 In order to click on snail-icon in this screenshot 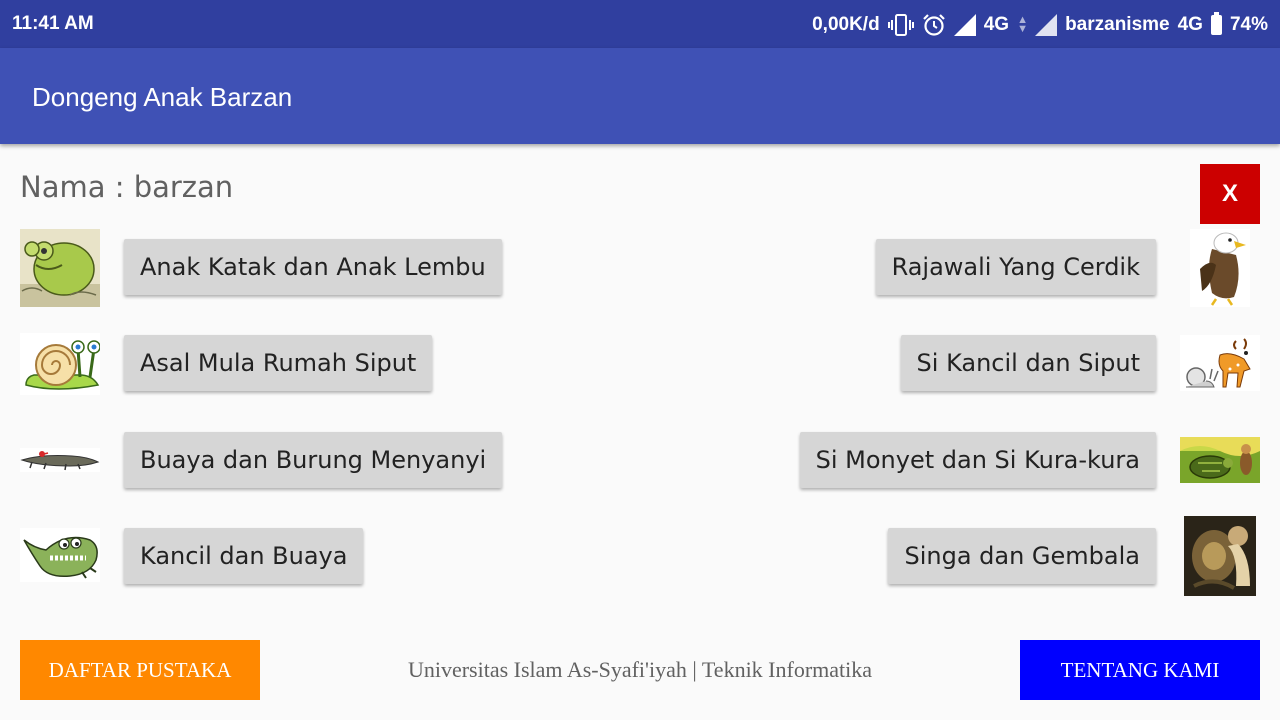, I will do `click(60, 364)`.